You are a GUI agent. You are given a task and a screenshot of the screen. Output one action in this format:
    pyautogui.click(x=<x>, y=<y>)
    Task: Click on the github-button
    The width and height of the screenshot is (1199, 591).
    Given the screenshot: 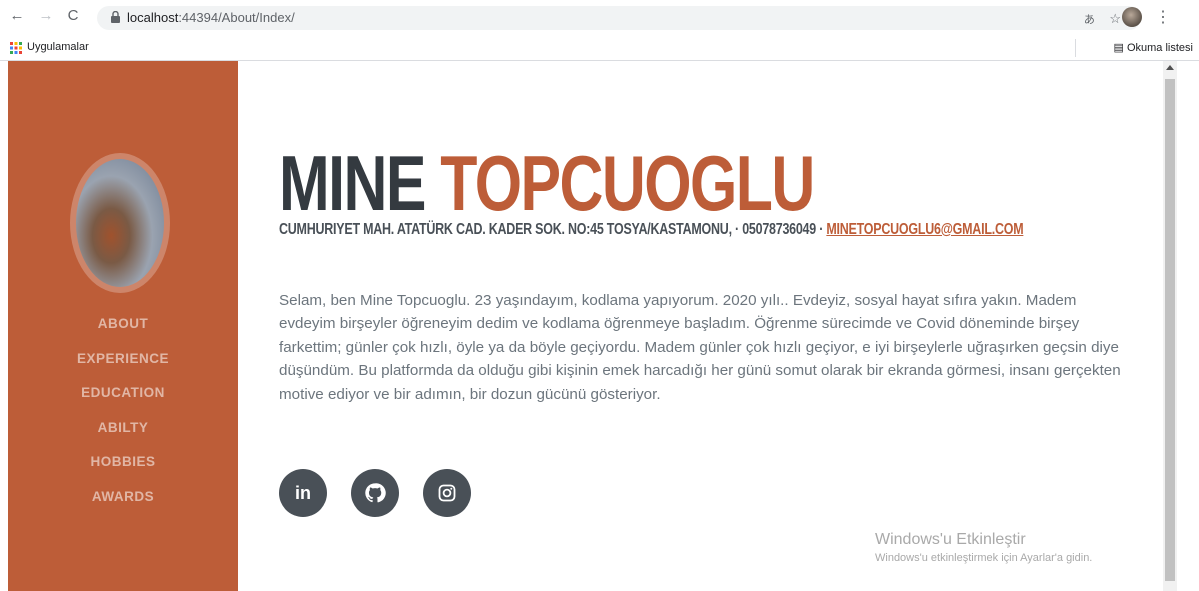 What is the action you would take?
    pyautogui.click(x=375, y=493)
    